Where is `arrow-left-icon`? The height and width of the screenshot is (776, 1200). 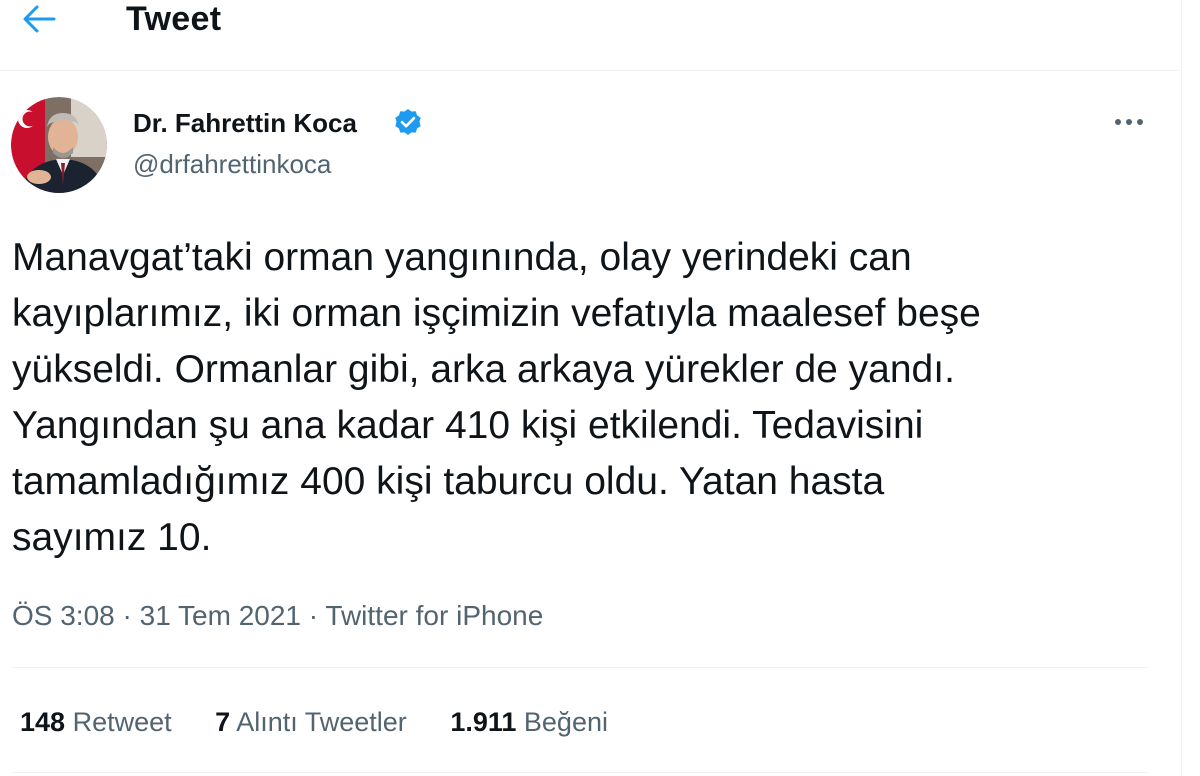 arrow-left-icon is located at coordinates (39, 19).